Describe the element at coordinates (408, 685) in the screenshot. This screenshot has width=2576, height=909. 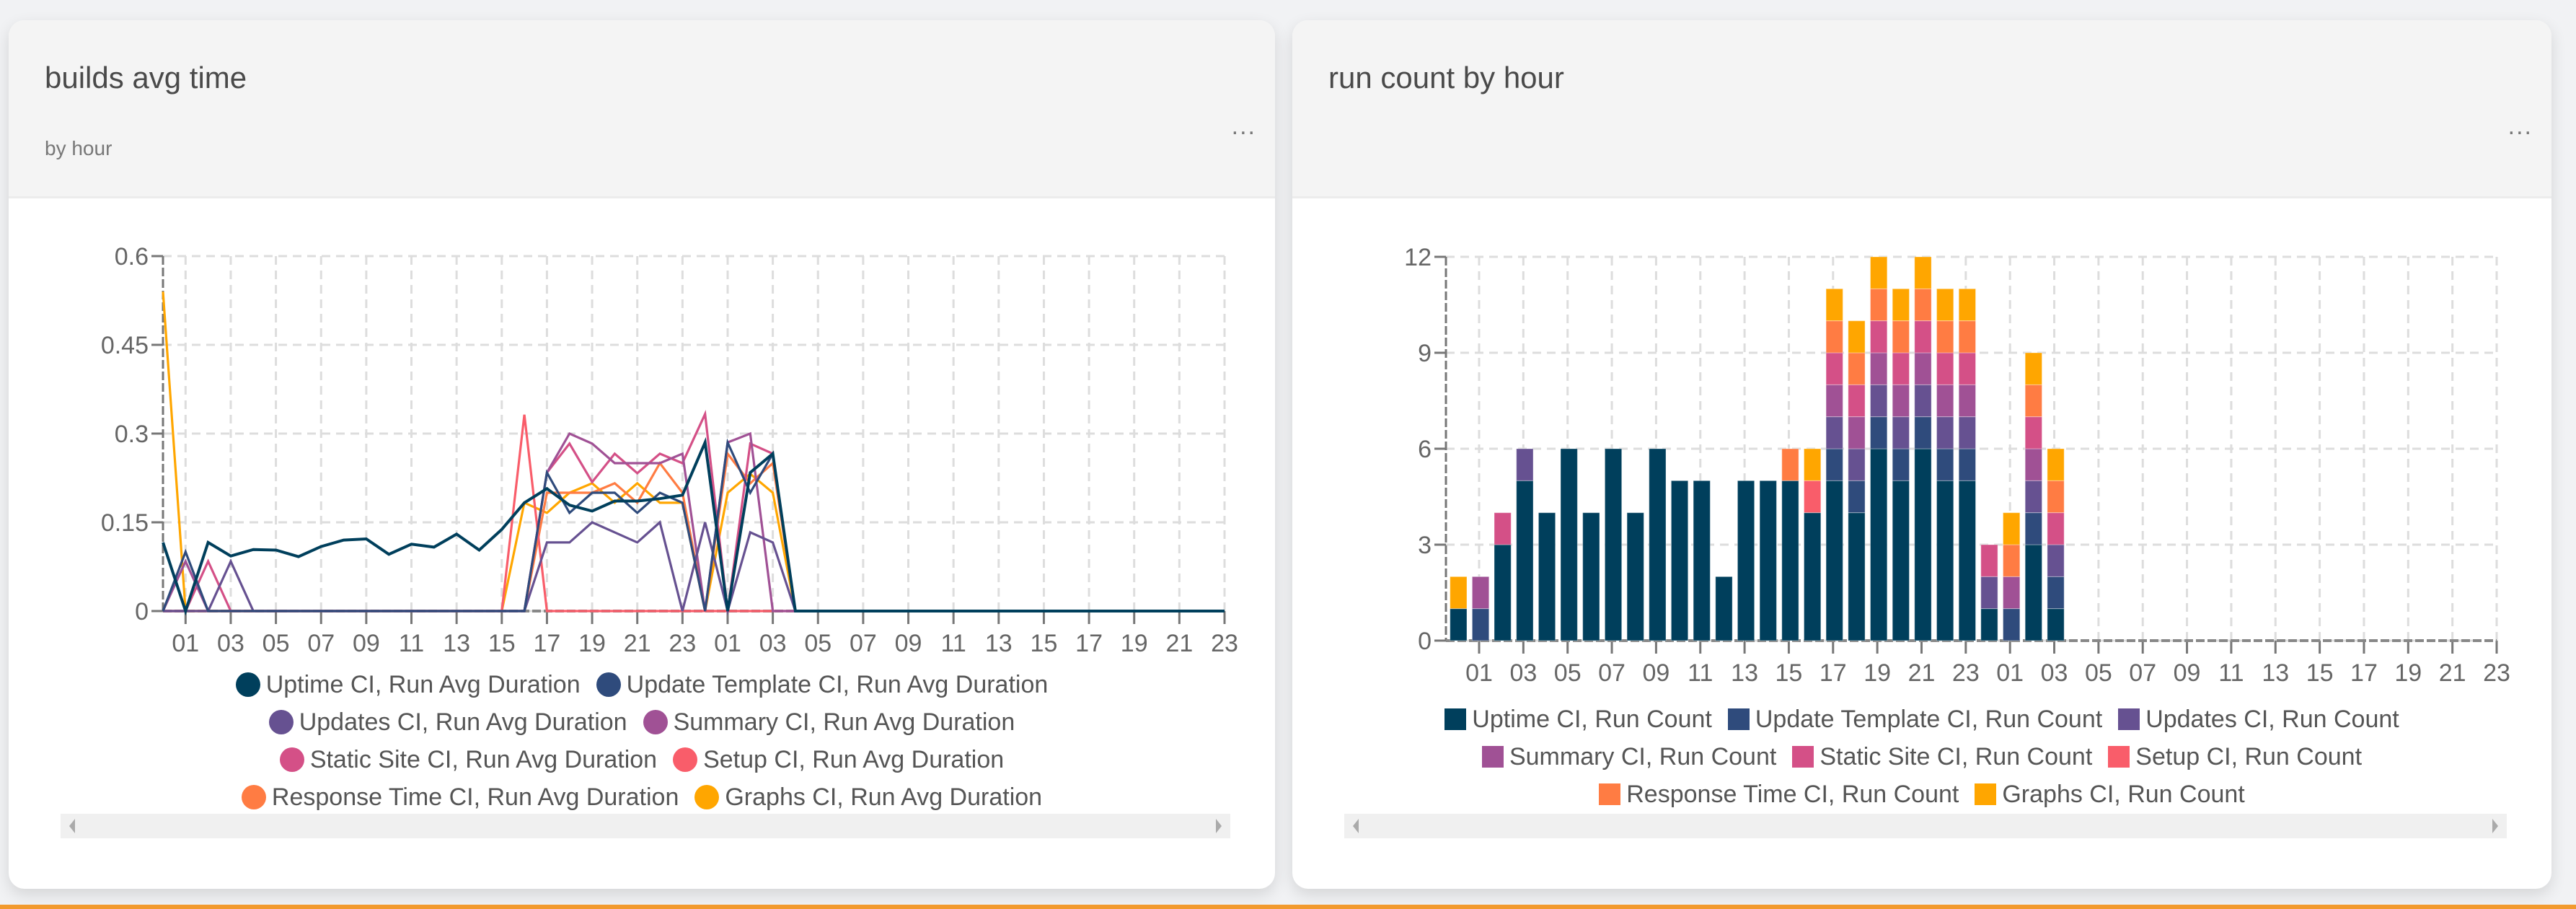
I see `legend-item: Uptime CI, Run Avg Duration` at that location.